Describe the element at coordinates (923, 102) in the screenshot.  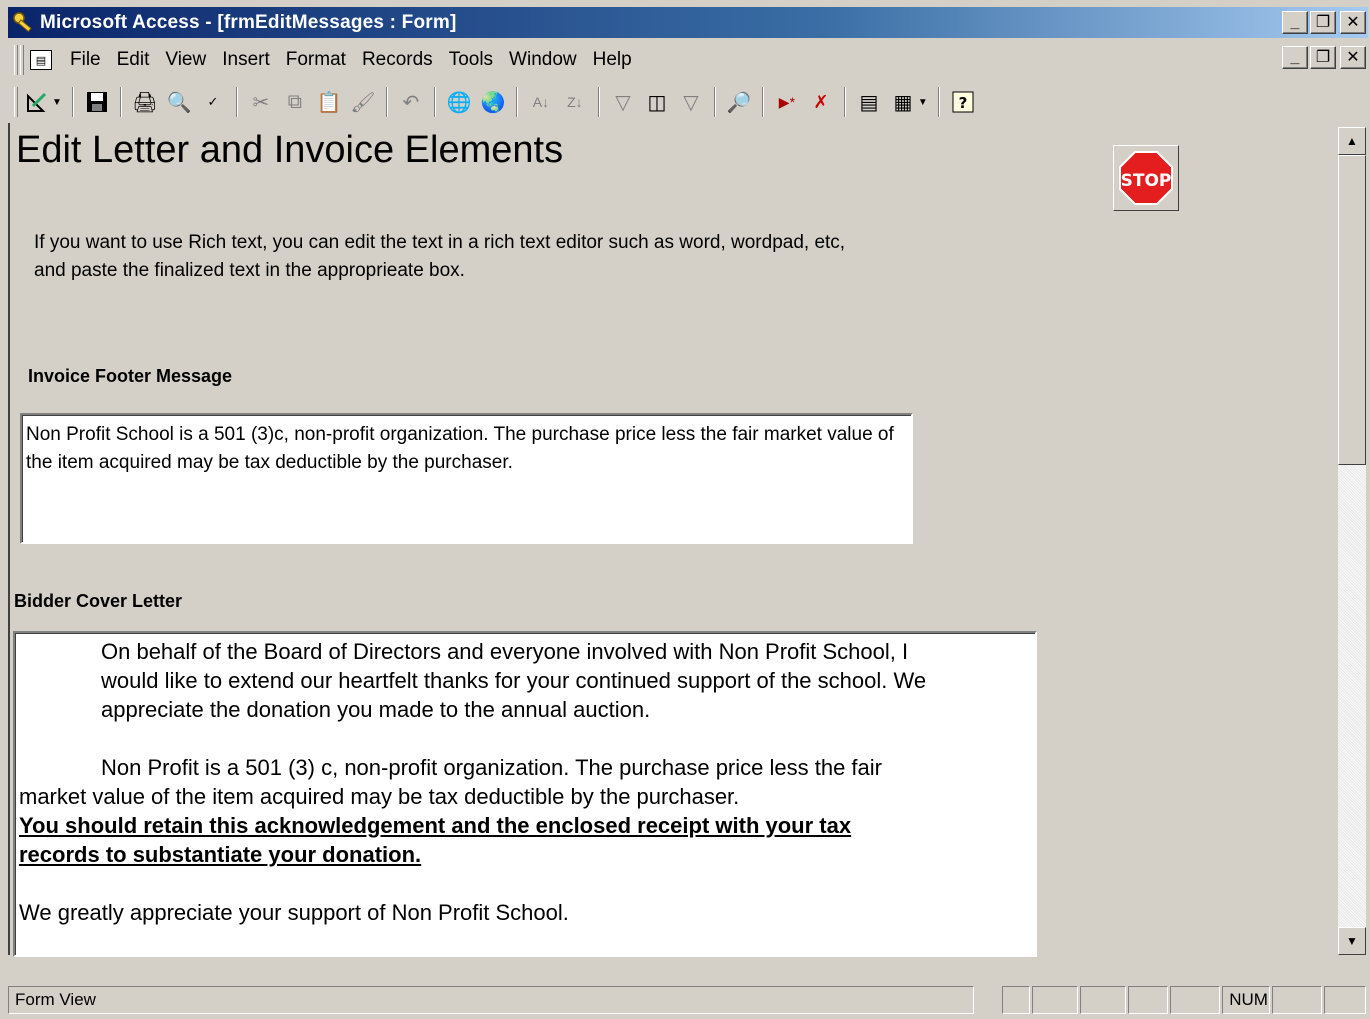
I see `new-object-dropdown-icon: ▼` at that location.